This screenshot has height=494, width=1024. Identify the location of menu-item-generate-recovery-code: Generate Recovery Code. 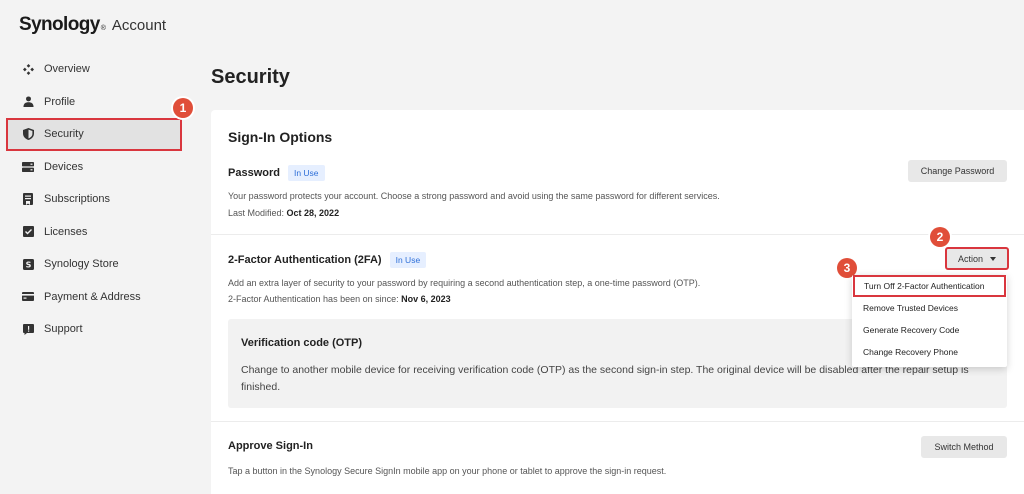
(929, 330).